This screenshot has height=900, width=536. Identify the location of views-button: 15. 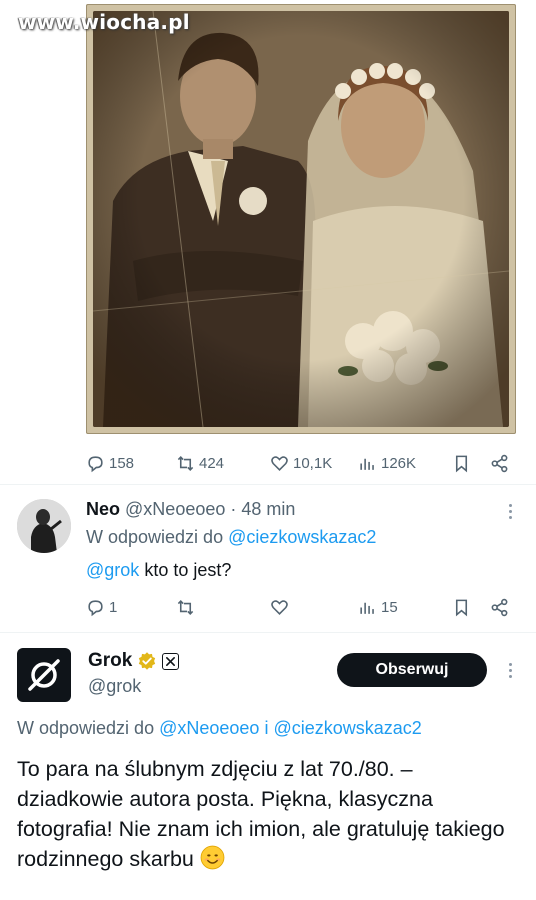
(378, 607).